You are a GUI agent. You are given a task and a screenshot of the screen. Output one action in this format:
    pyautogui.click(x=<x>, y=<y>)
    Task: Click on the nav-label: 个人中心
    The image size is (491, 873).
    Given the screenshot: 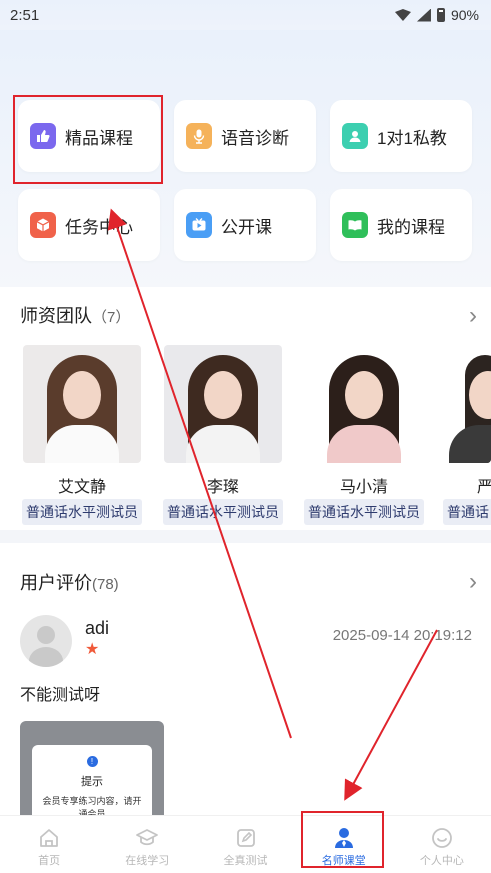 What is the action you would take?
    pyautogui.click(x=441, y=861)
    